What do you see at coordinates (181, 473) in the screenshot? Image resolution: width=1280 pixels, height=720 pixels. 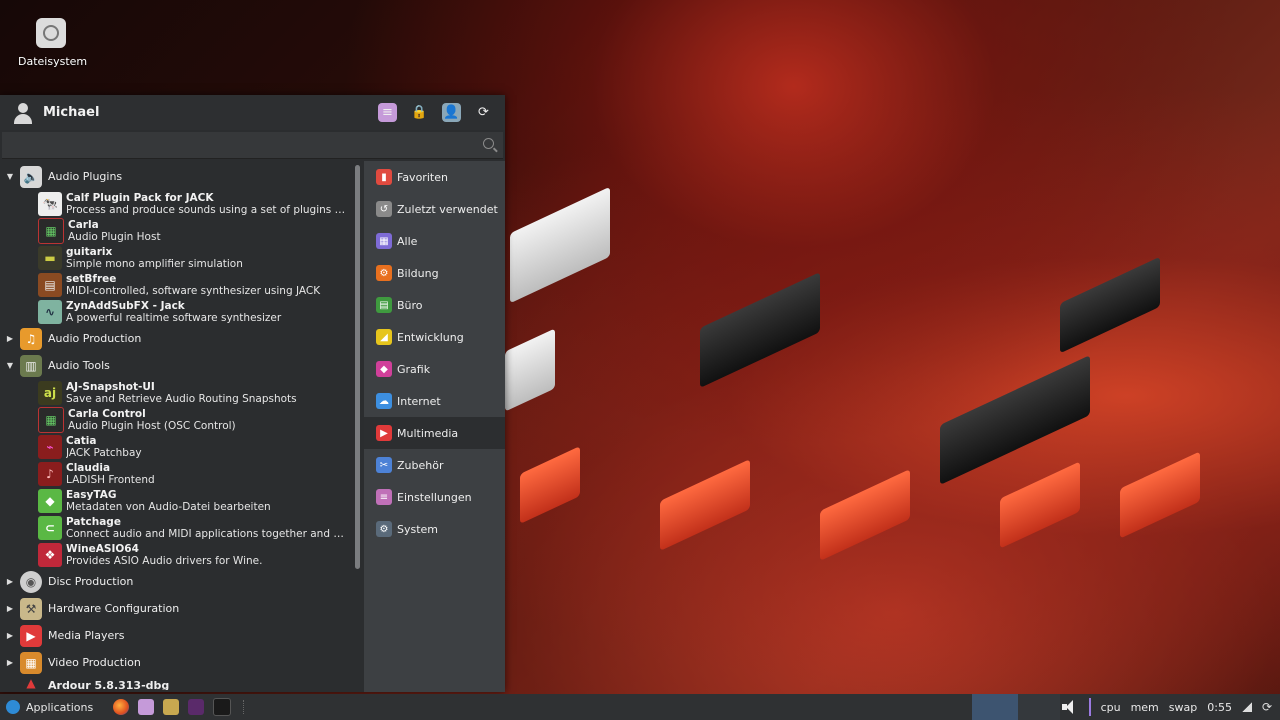 I see `app-item-claudia: ♪ Claudia LADISH Frontend` at bounding box center [181, 473].